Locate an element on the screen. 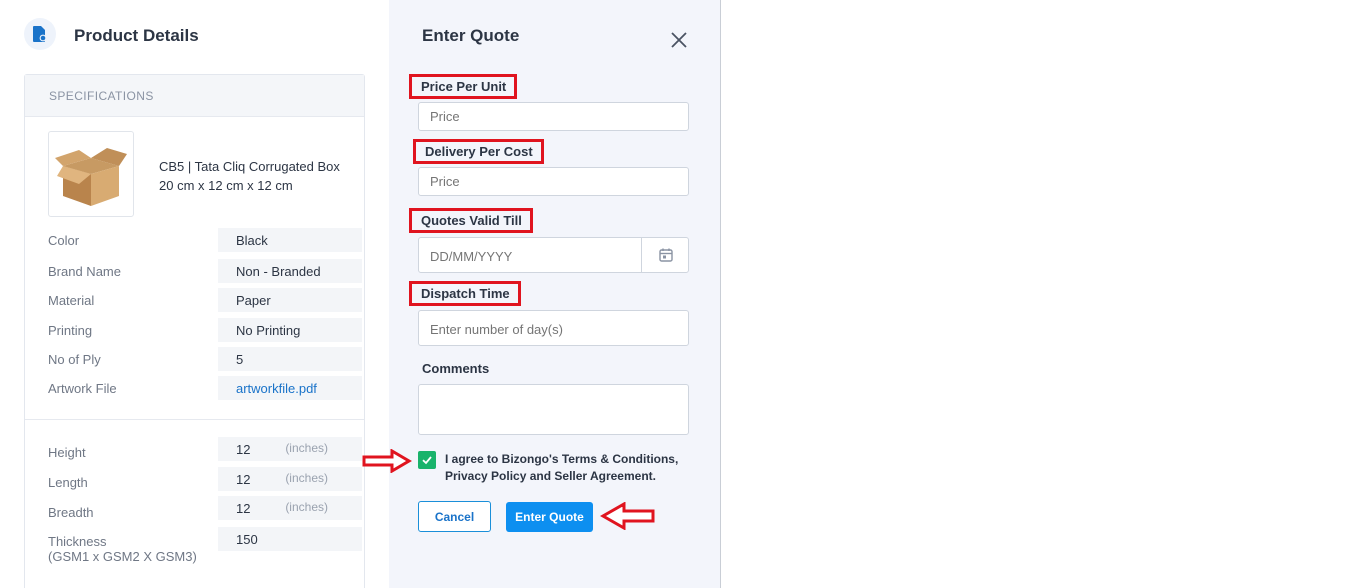  spec-value: 5 is located at coordinates (290, 359).